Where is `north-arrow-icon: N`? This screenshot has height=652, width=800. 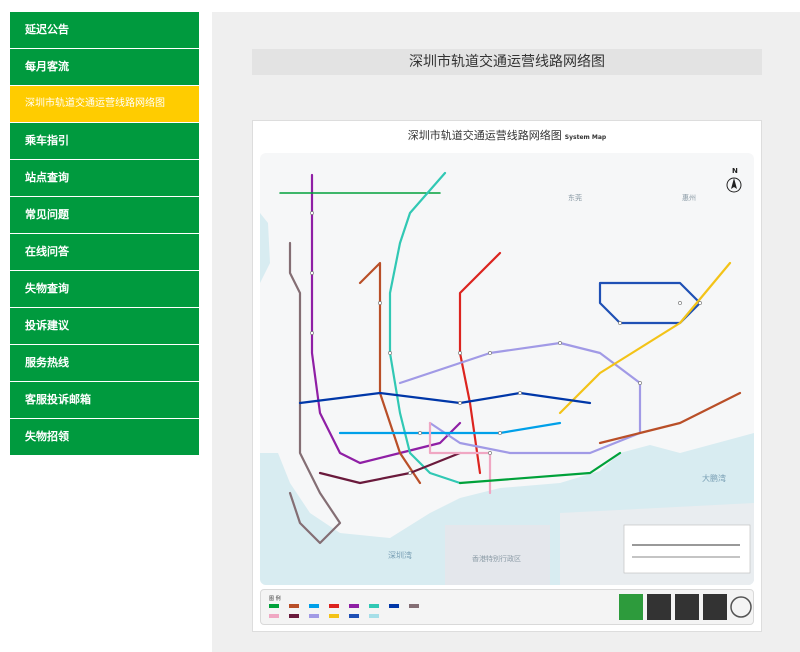 north-arrow-icon: N is located at coordinates (734, 180).